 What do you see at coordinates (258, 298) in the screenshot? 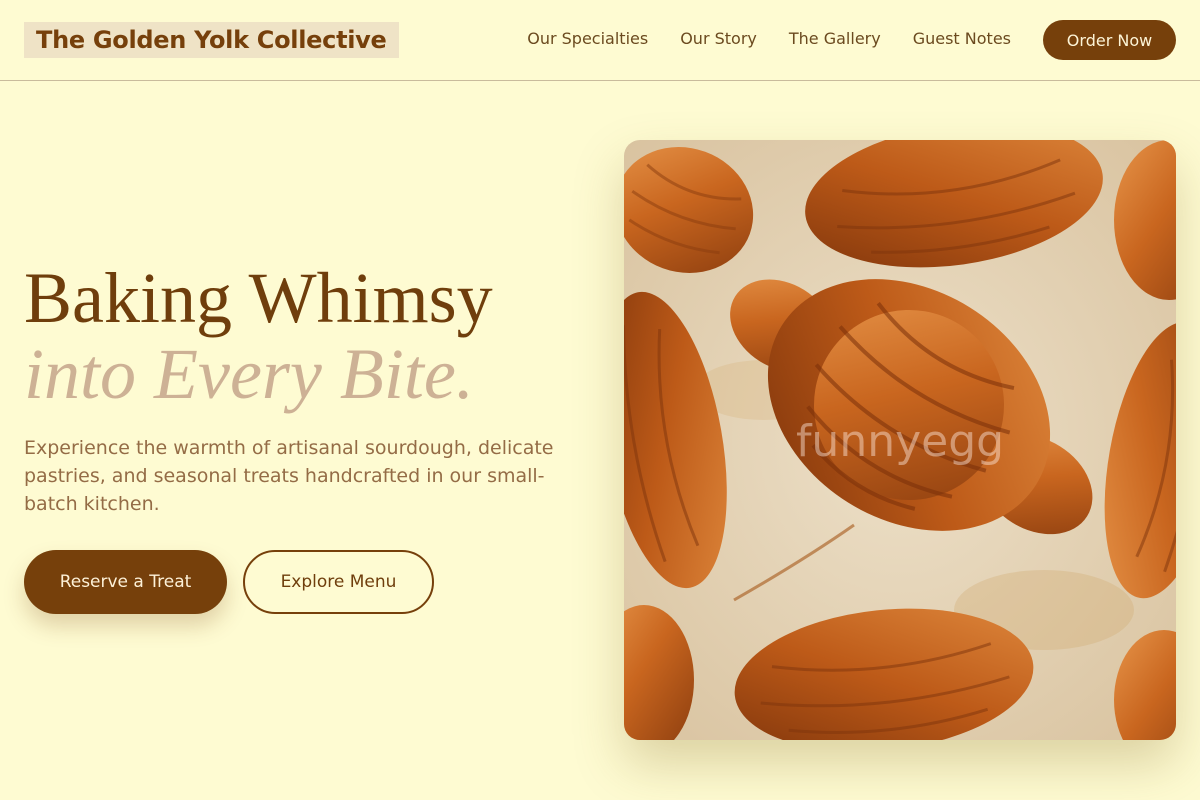
I see `hero-headline: Baking Whimsy` at bounding box center [258, 298].